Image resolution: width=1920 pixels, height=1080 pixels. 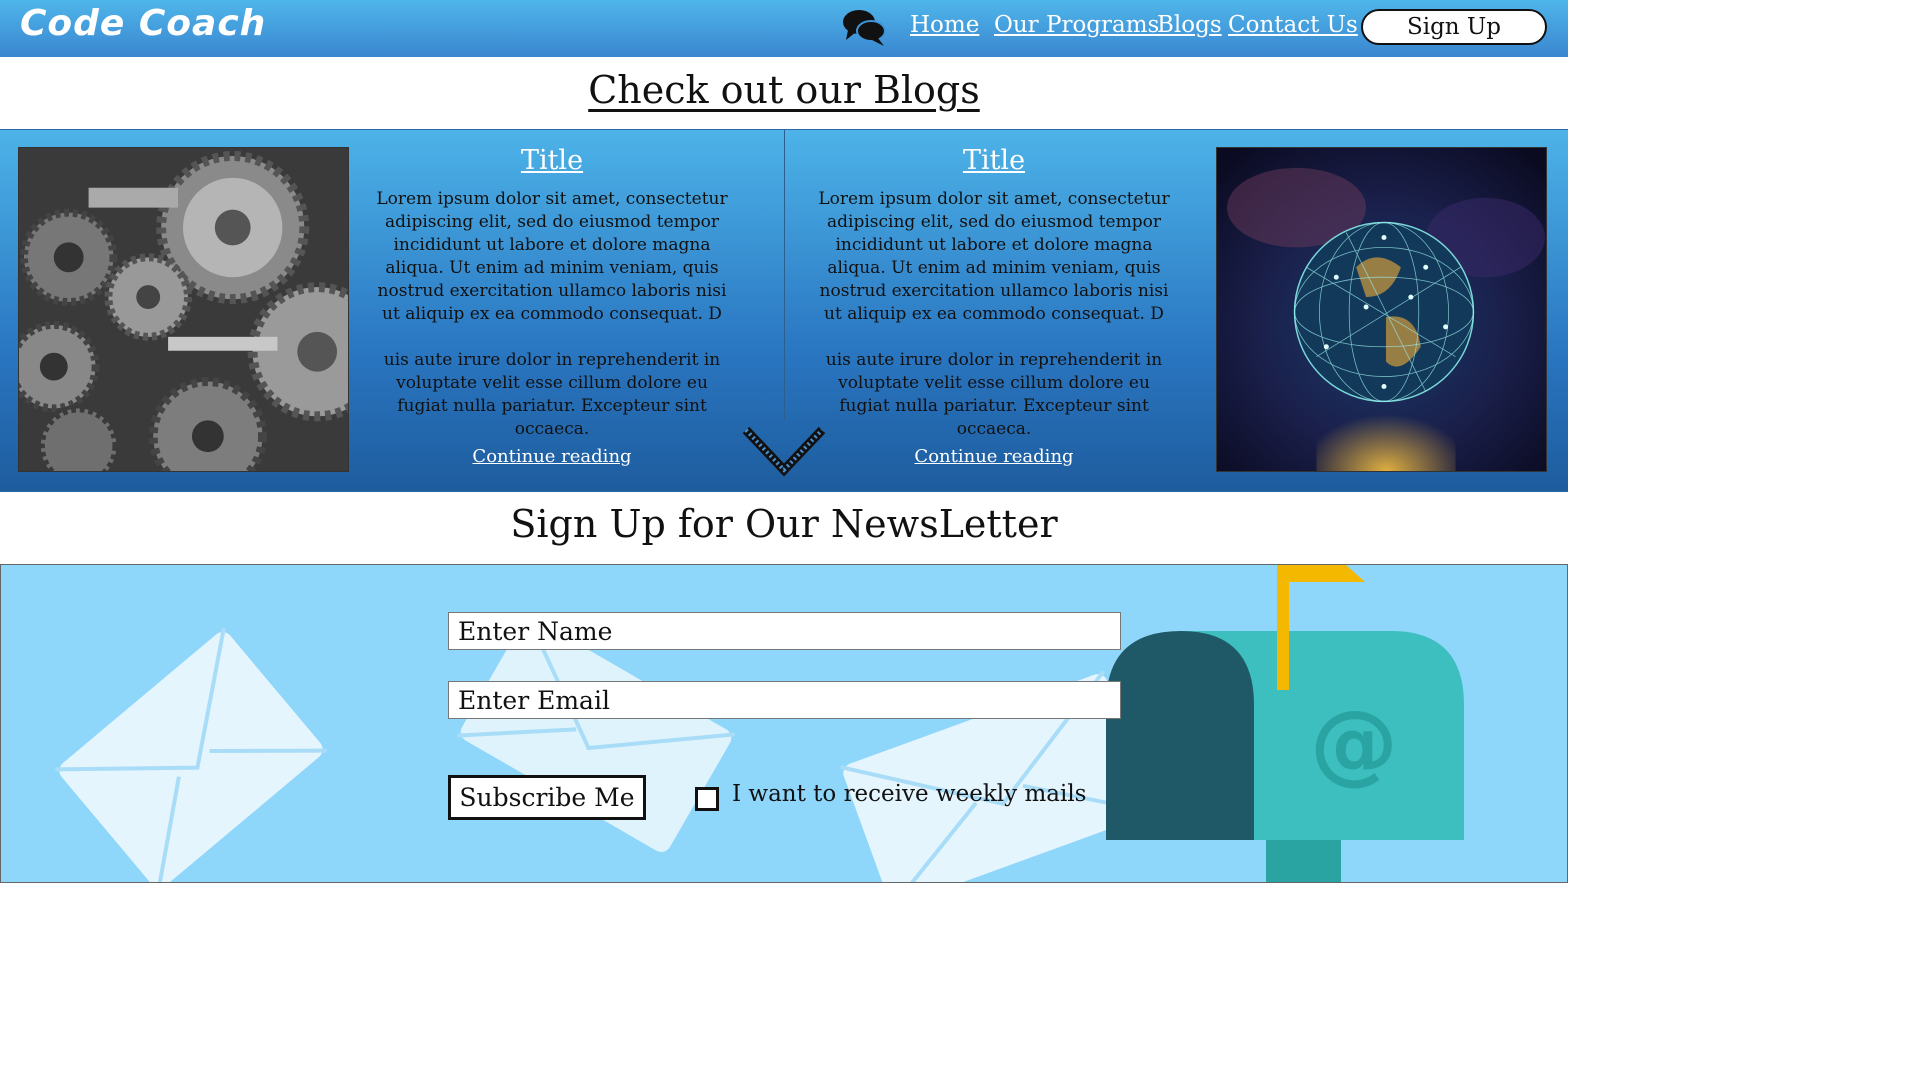 What do you see at coordinates (784, 452) in the screenshot?
I see `chevron-down-icon` at bounding box center [784, 452].